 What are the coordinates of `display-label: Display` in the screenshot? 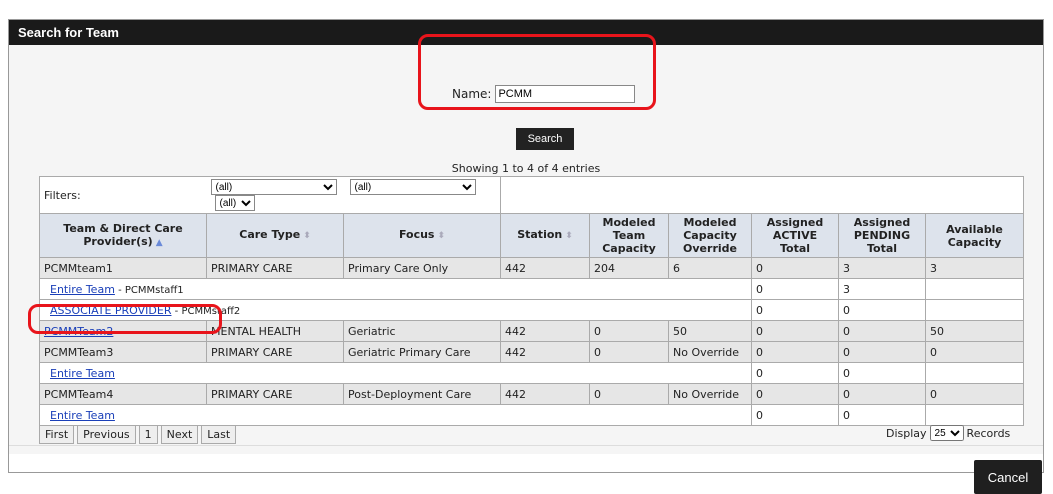 It's located at (906, 433).